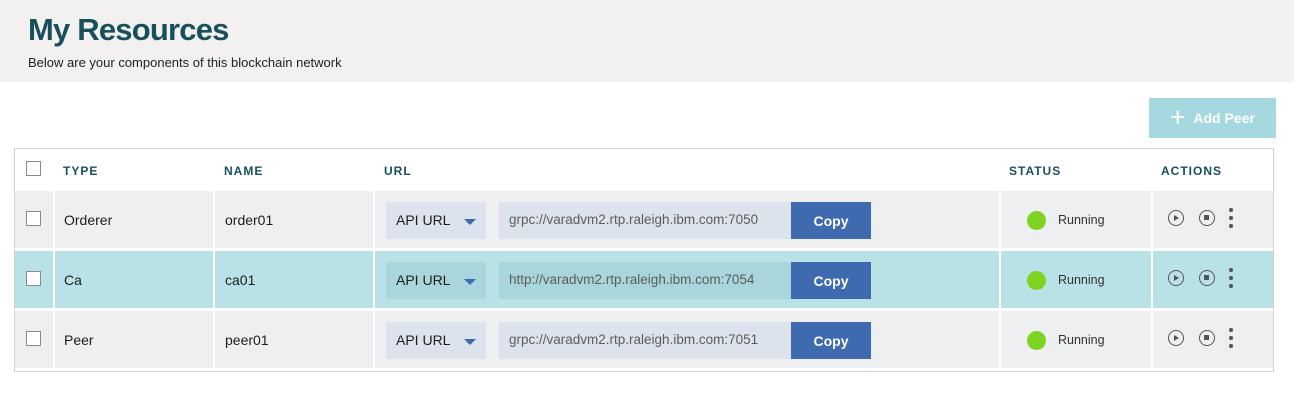  I want to click on row-name: ca01, so click(240, 280).